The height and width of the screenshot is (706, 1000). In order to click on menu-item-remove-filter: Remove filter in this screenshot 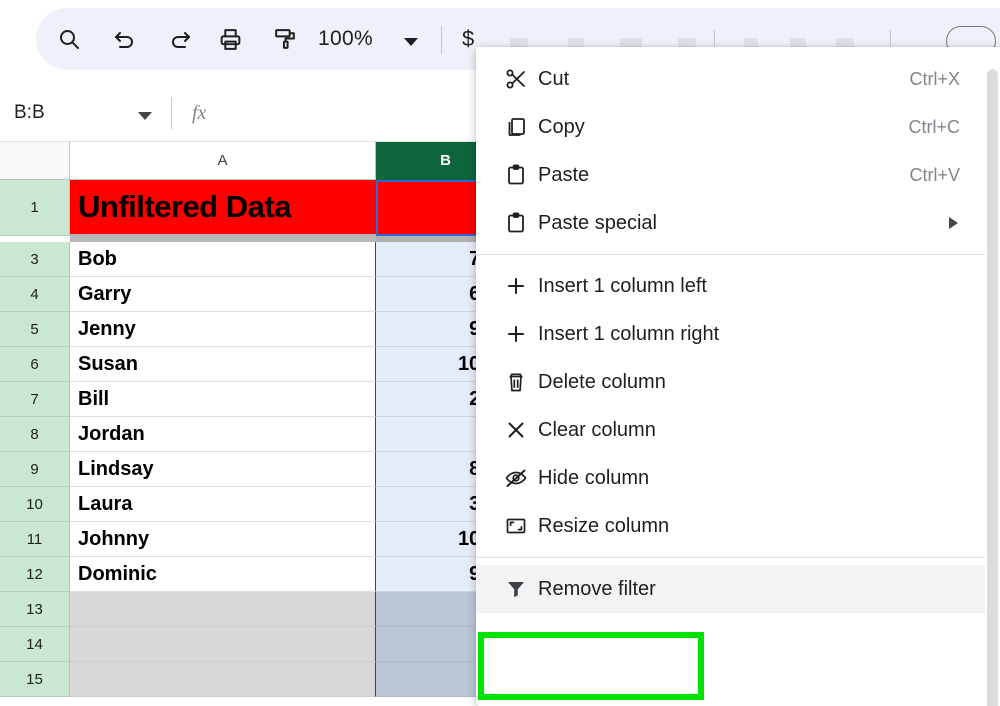, I will do `click(738, 589)`.